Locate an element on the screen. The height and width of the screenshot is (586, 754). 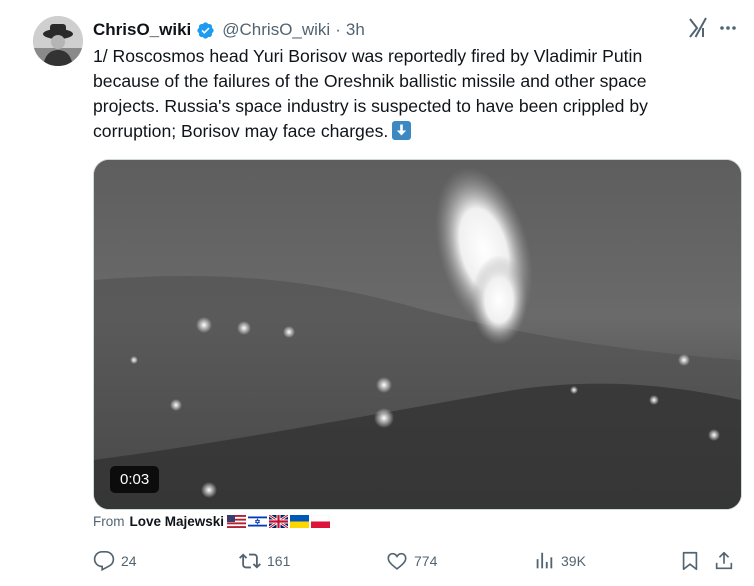
views-chart-icon is located at coordinates (544, 560).